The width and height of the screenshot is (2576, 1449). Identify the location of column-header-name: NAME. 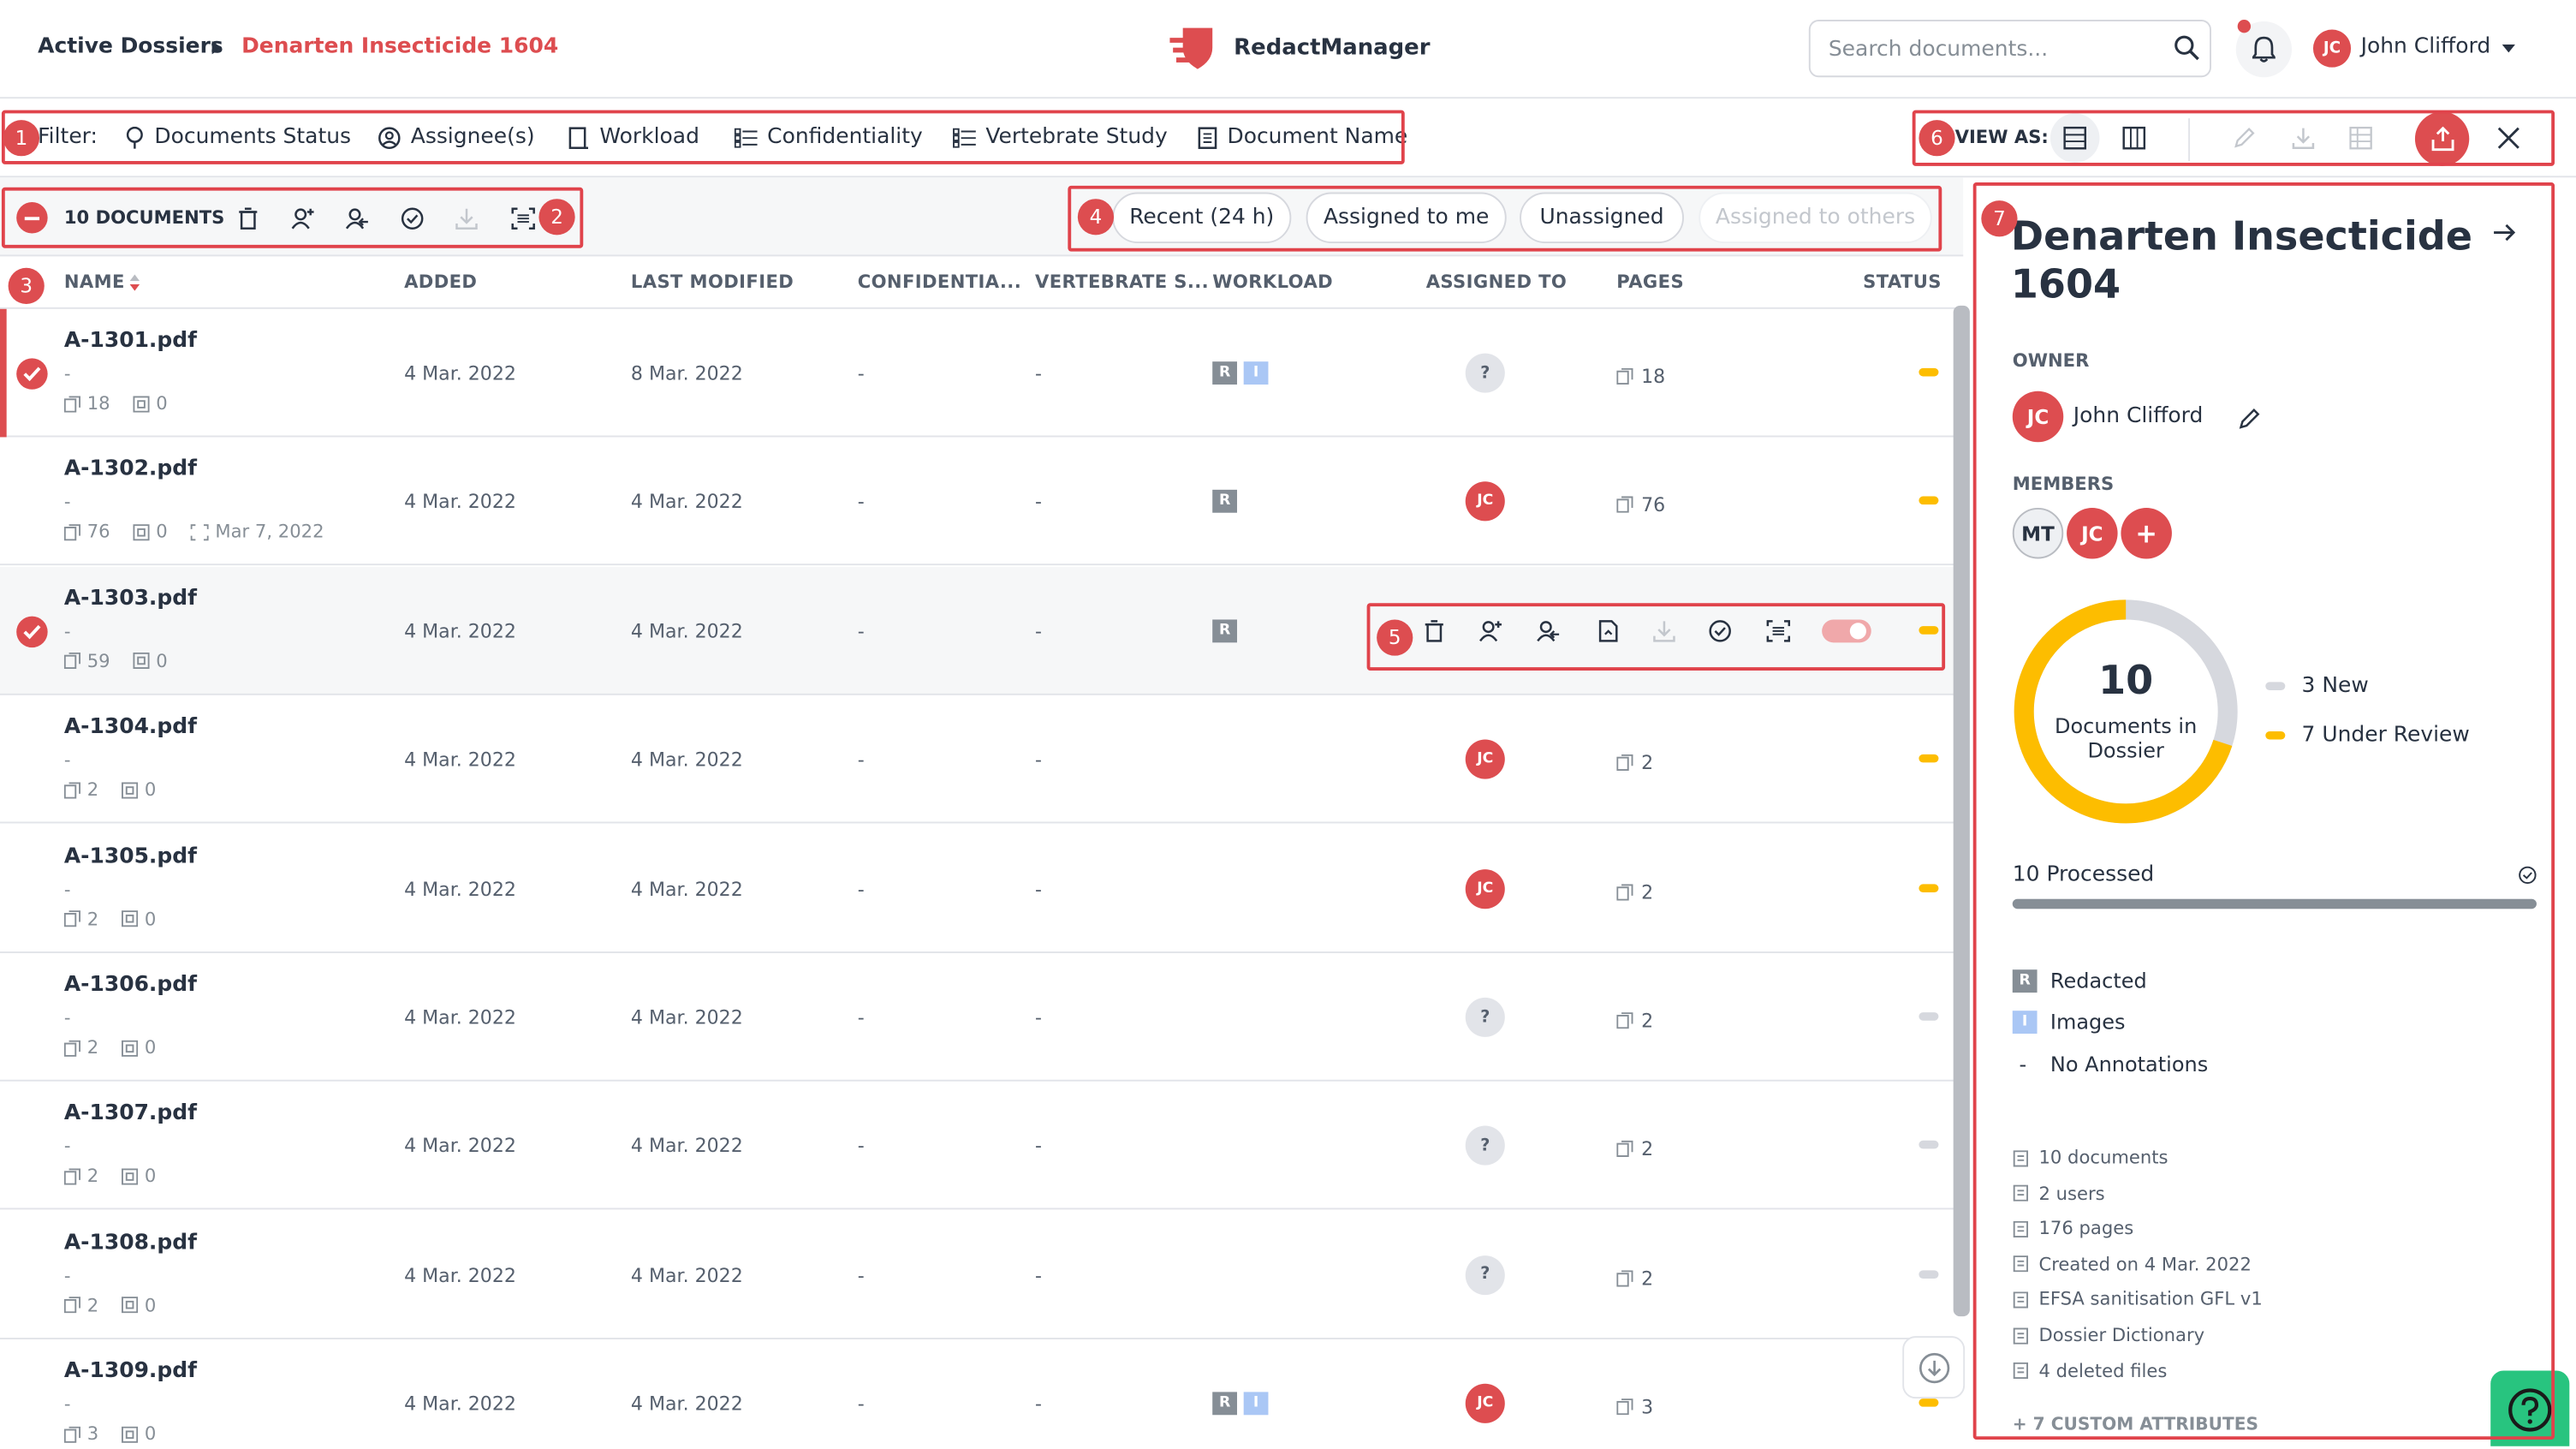
(94, 282).